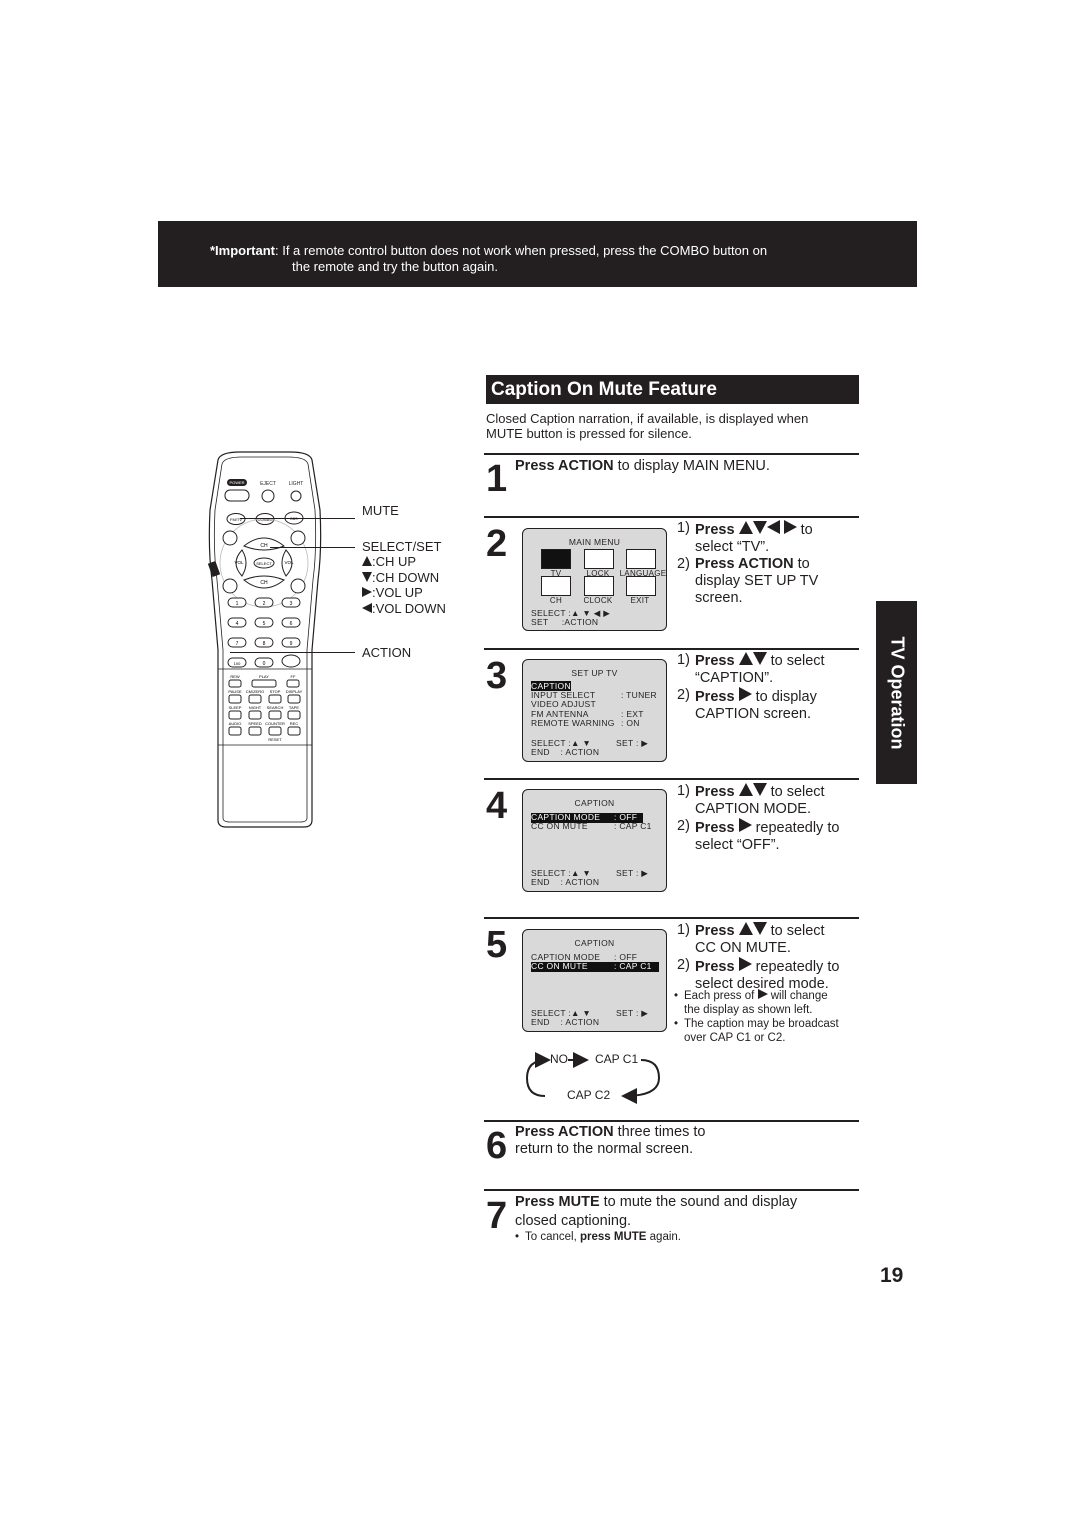 The width and height of the screenshot is (1080, 1528). What do you see at coordinates (312, 547) in the screenshot?
I see `select-leader-line` at bounding box center [312, 547].